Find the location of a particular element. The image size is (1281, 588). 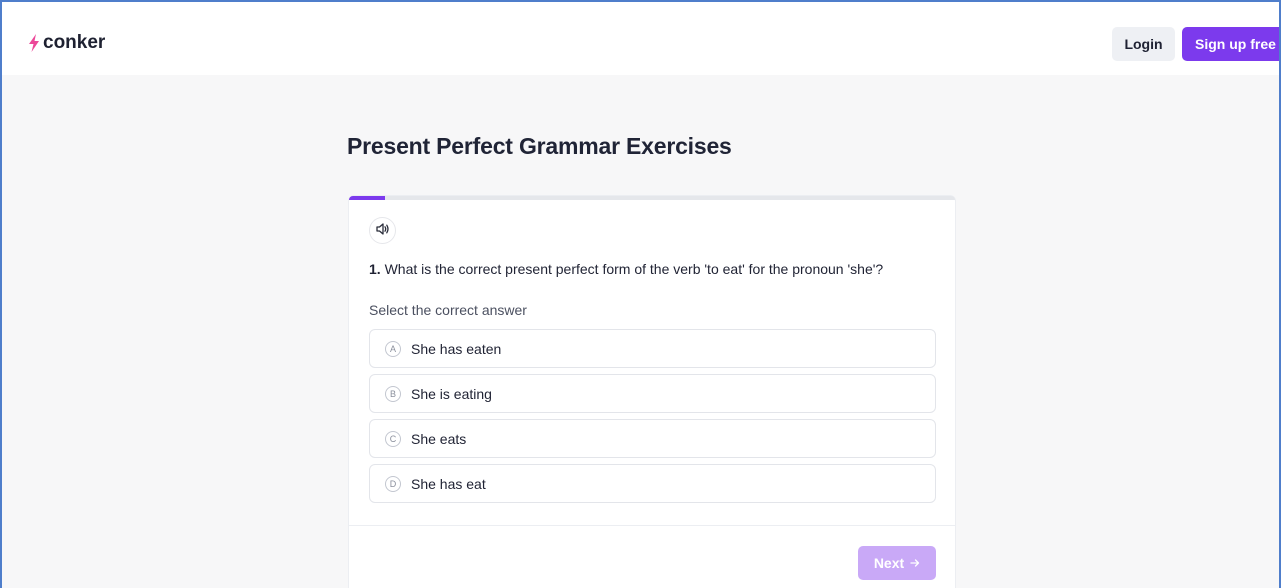

brand-name: conker is located at coordinates (74, 42).